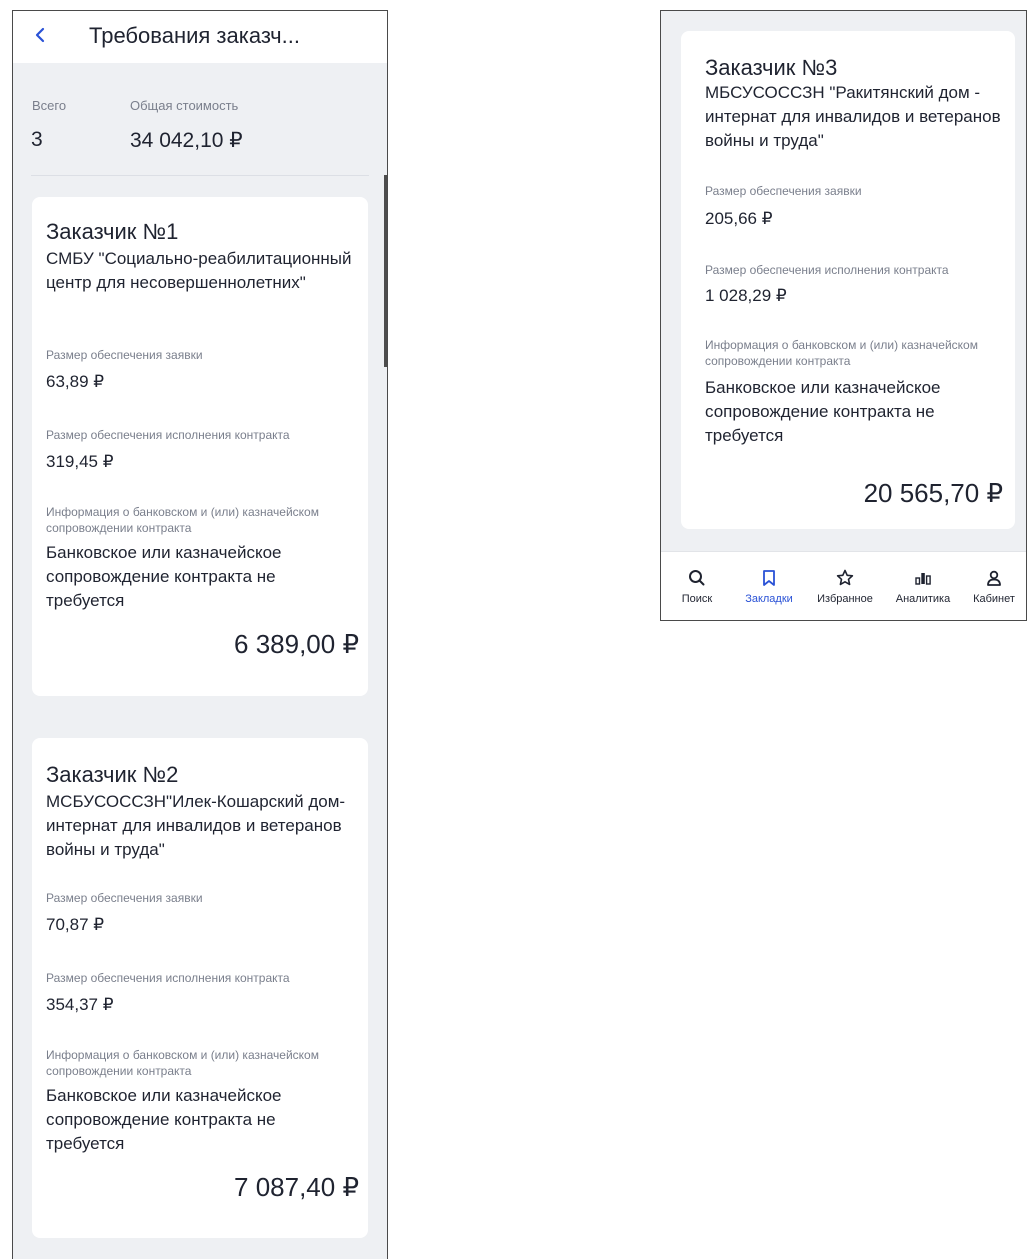 Image resolution: width=1027 pixels, height=1259 pixels. I want to click on tab-search: Поиск, so click(697, 586).